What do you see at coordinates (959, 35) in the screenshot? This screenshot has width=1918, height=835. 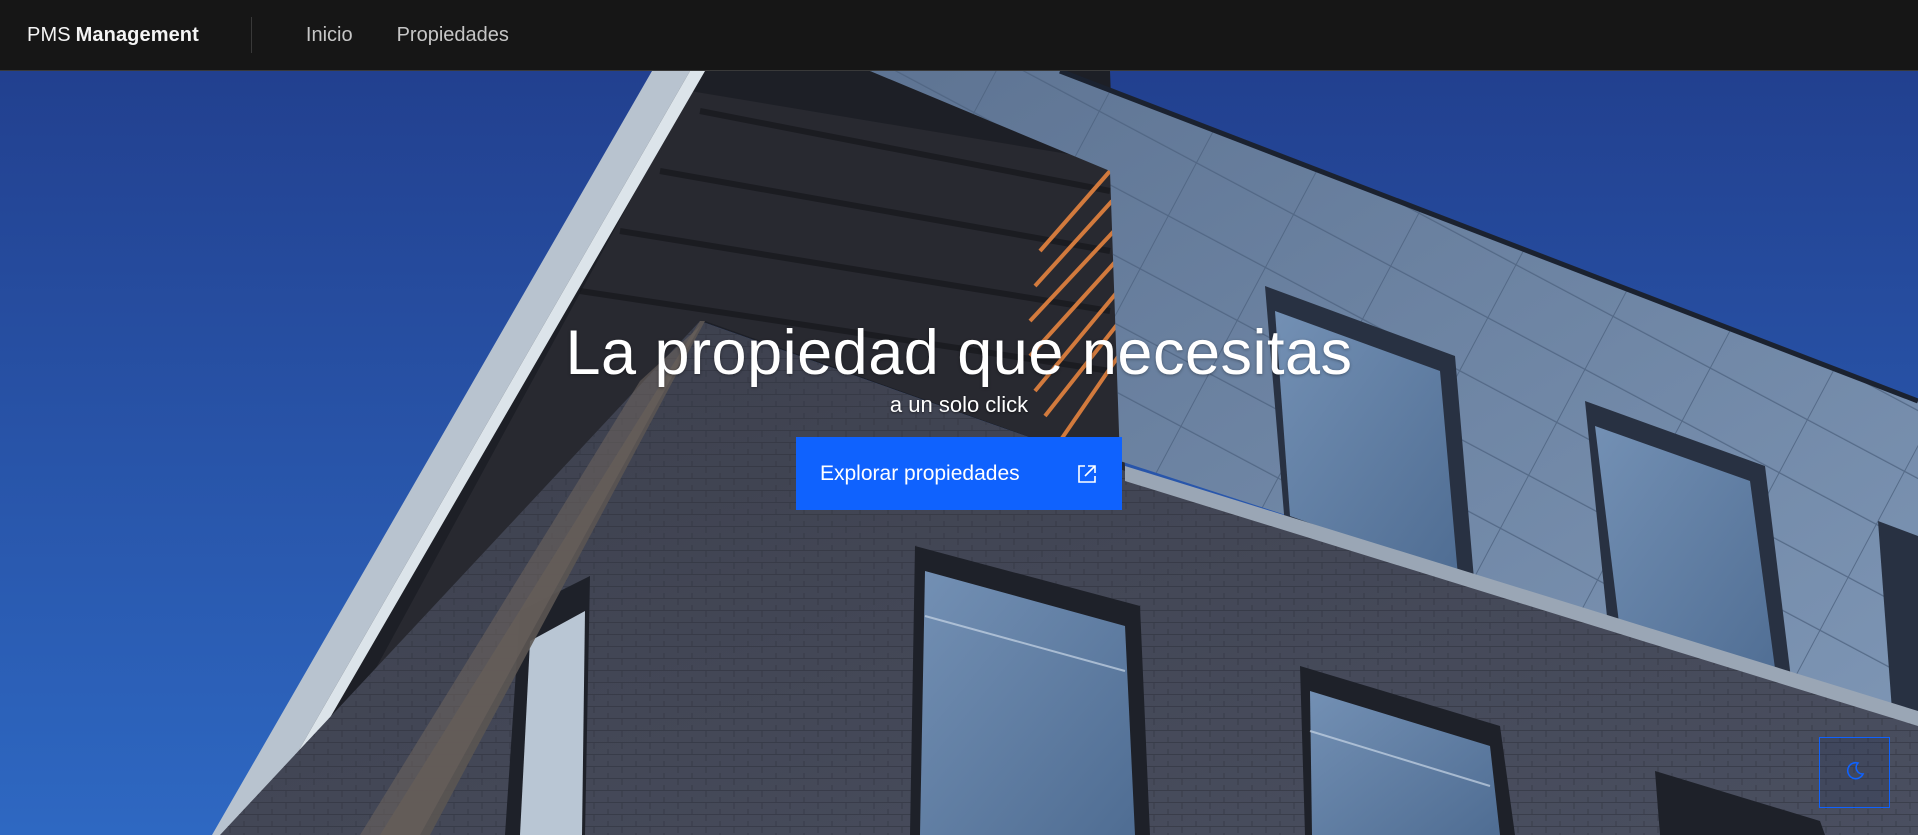 I see `top-header: PMS Management Inicio Propiedades` at bounding box center [959, 35].